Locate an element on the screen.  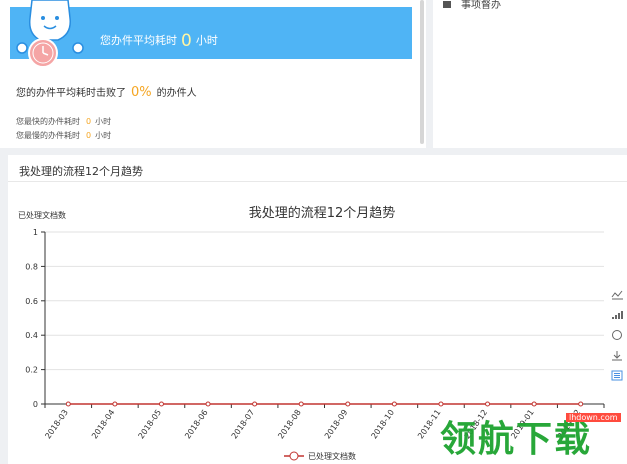
avg-time-text: 您办件平均耗时 0 小时 is located at coordinates (159, 41).